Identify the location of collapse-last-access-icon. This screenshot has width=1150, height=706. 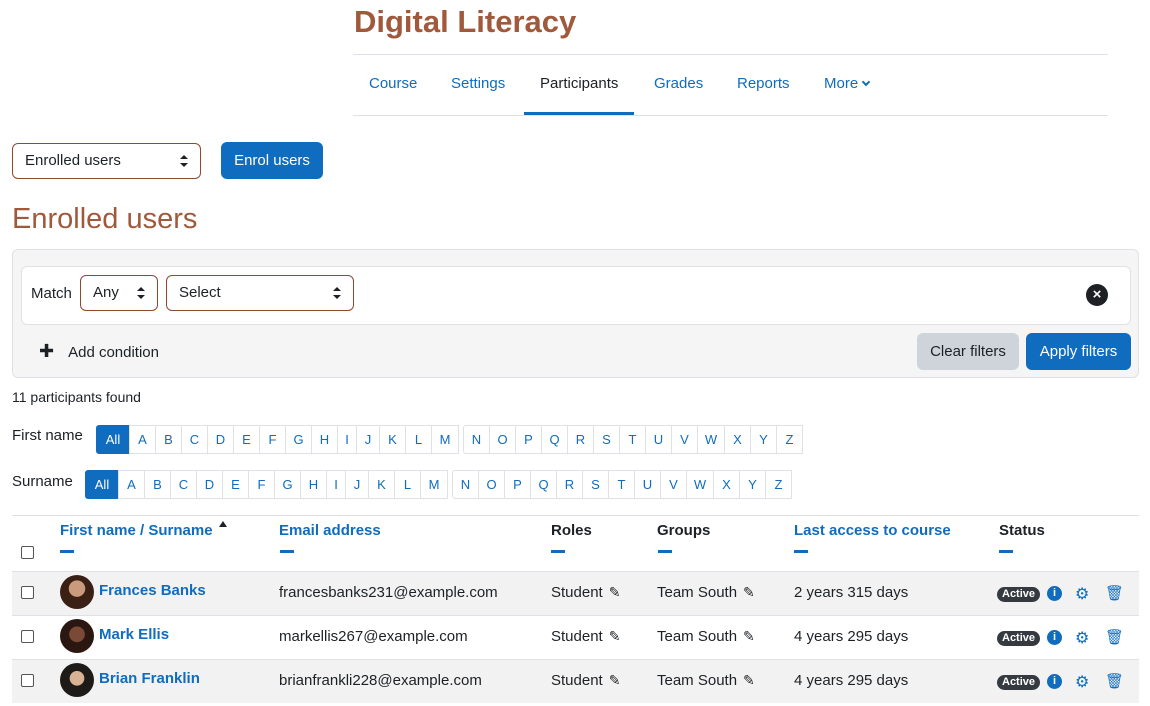
(801, 551).